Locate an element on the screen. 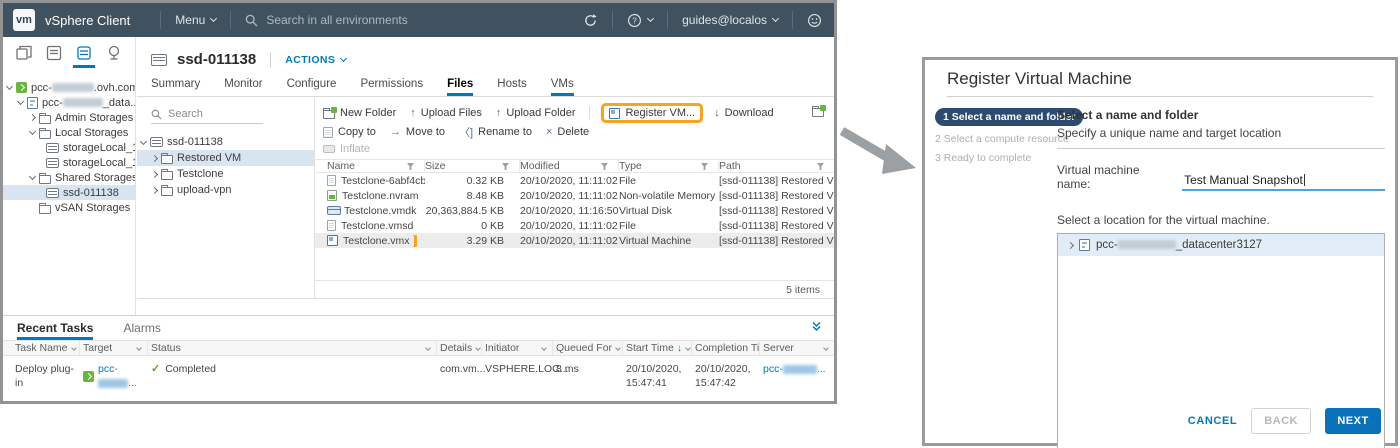  download-button: ↓ Download is located at coordinates (743, 113).